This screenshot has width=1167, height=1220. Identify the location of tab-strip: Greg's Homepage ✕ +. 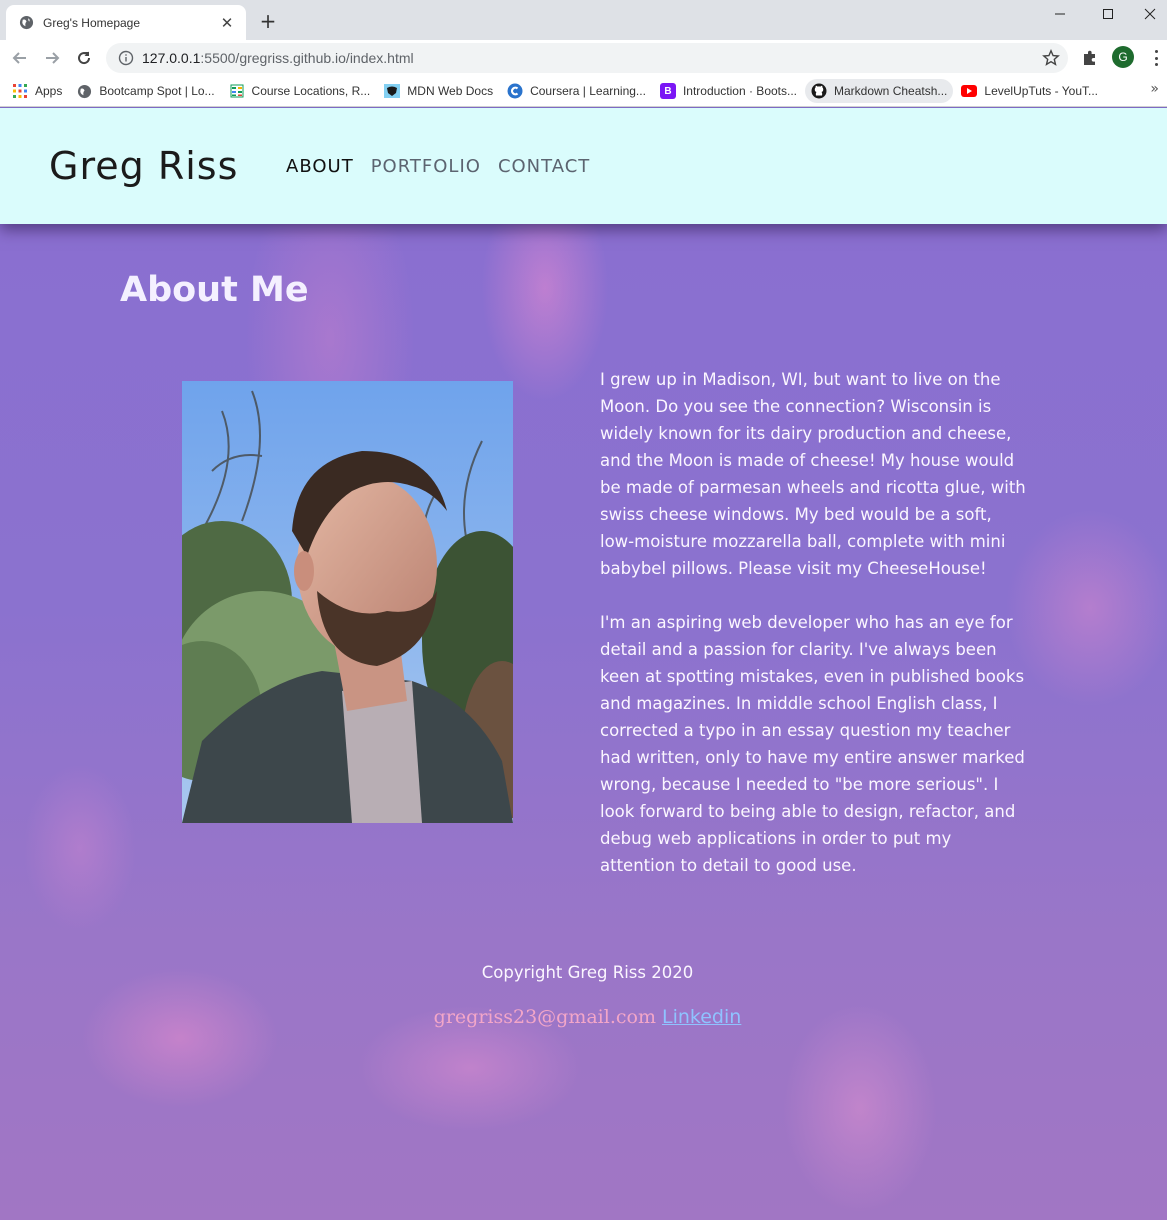
(583, 20).